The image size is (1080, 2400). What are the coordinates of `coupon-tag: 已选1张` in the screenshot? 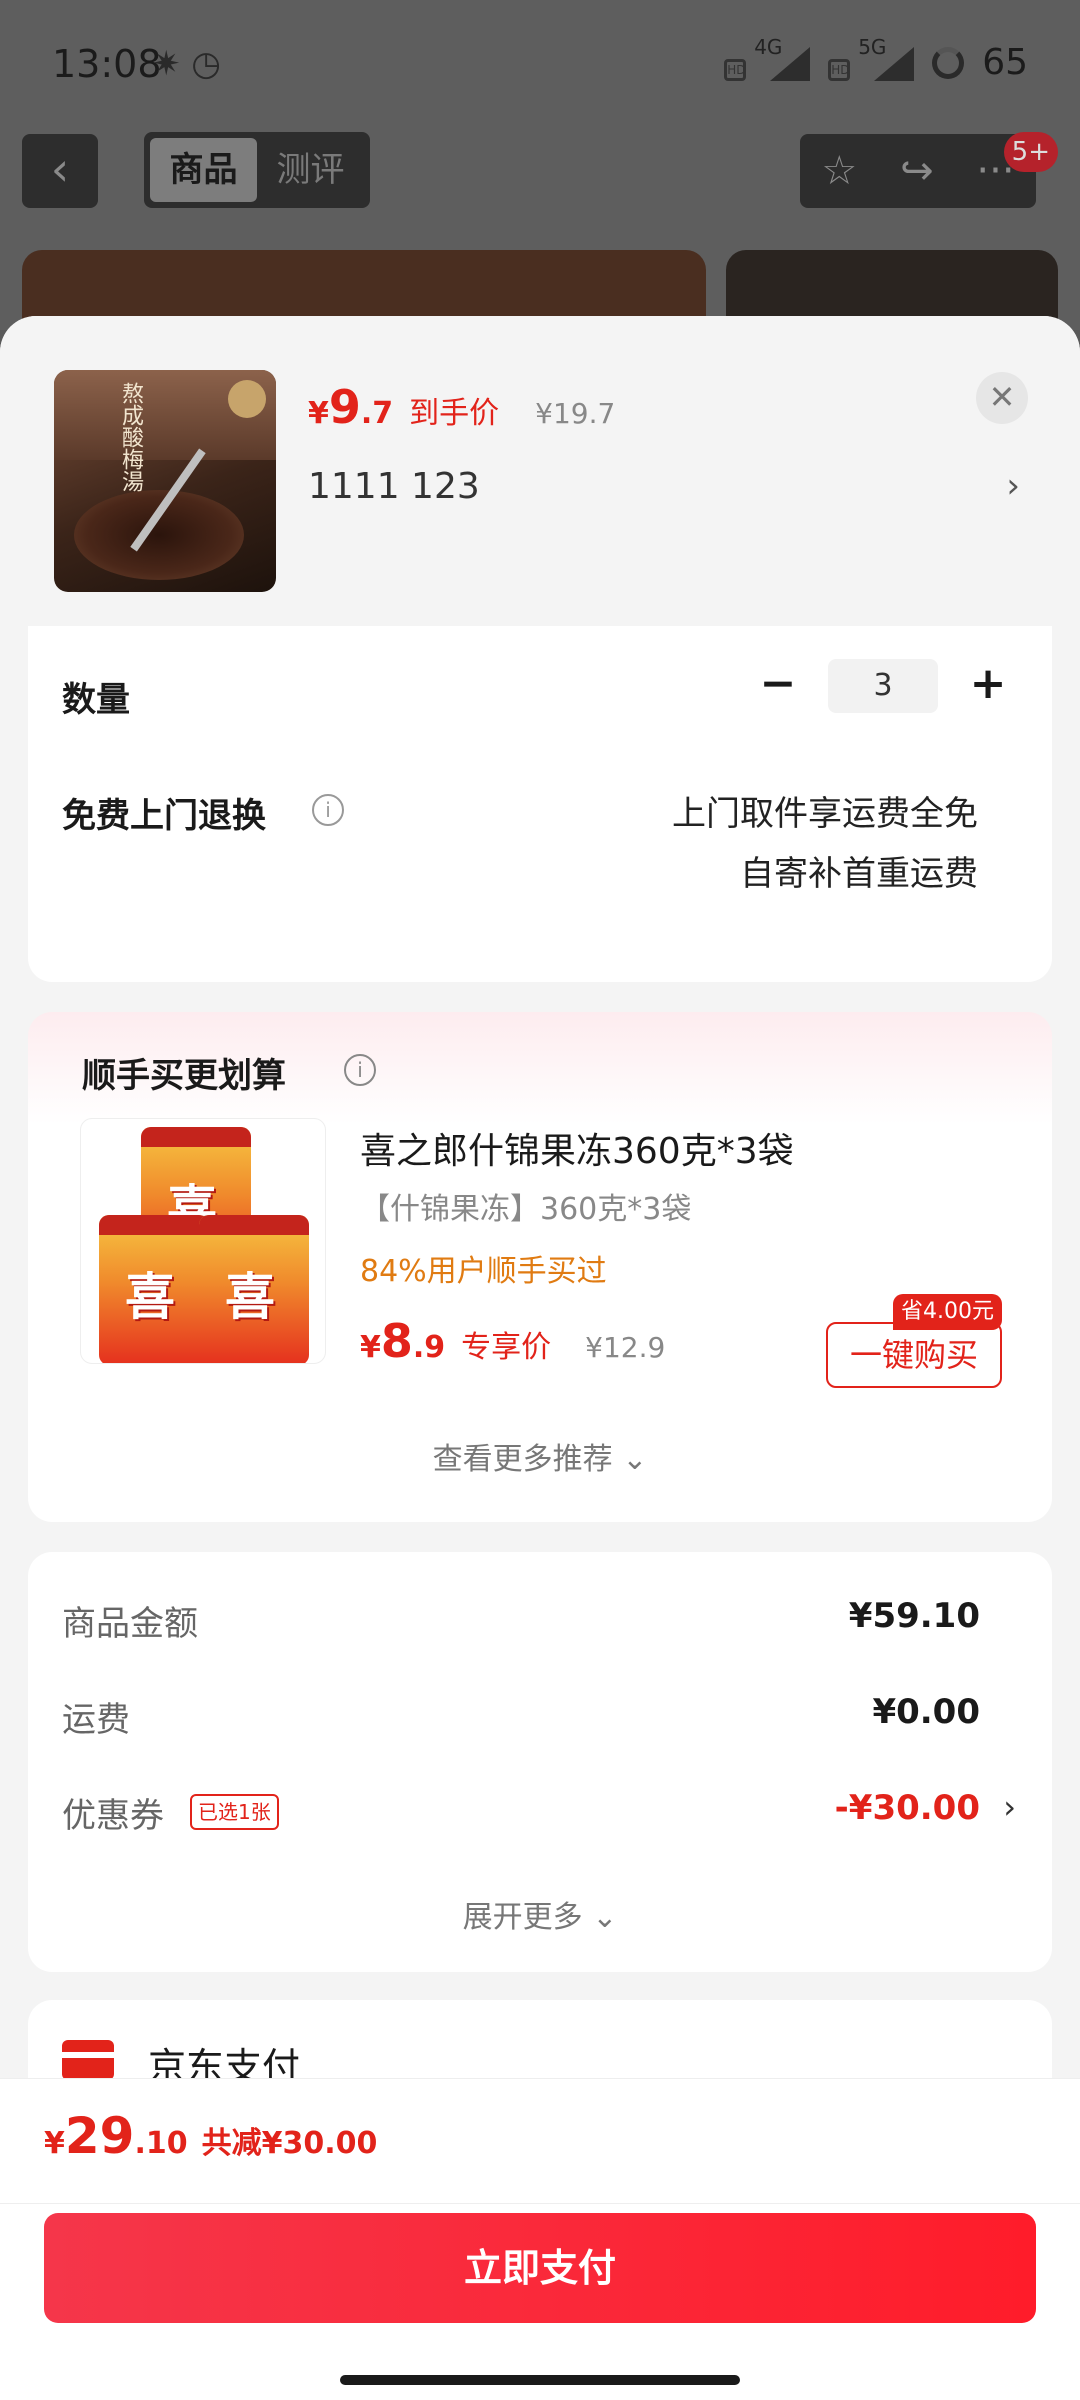 It's located at (234, 1812).